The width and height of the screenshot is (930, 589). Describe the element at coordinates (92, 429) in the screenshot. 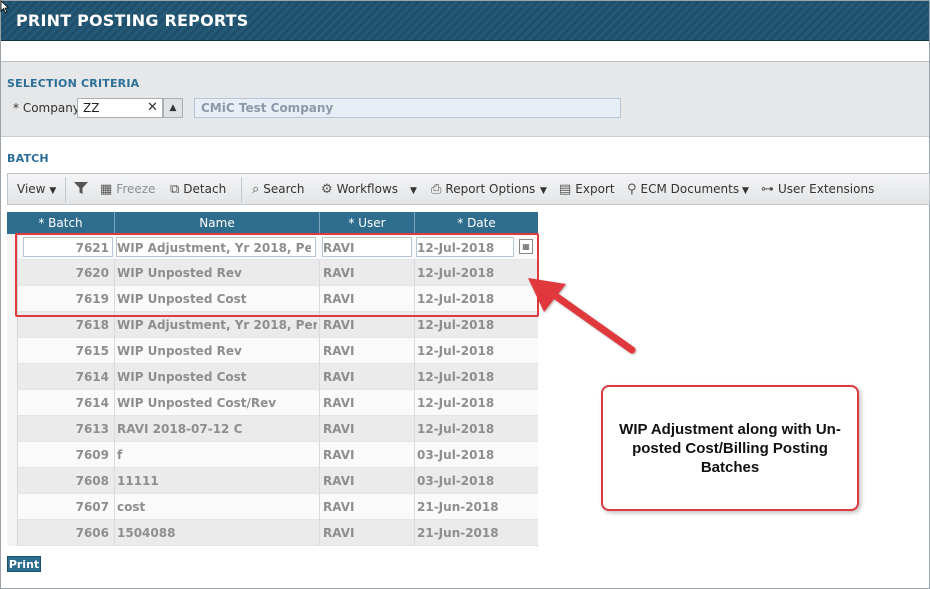

I see `batch-cell: 7613` at that location.